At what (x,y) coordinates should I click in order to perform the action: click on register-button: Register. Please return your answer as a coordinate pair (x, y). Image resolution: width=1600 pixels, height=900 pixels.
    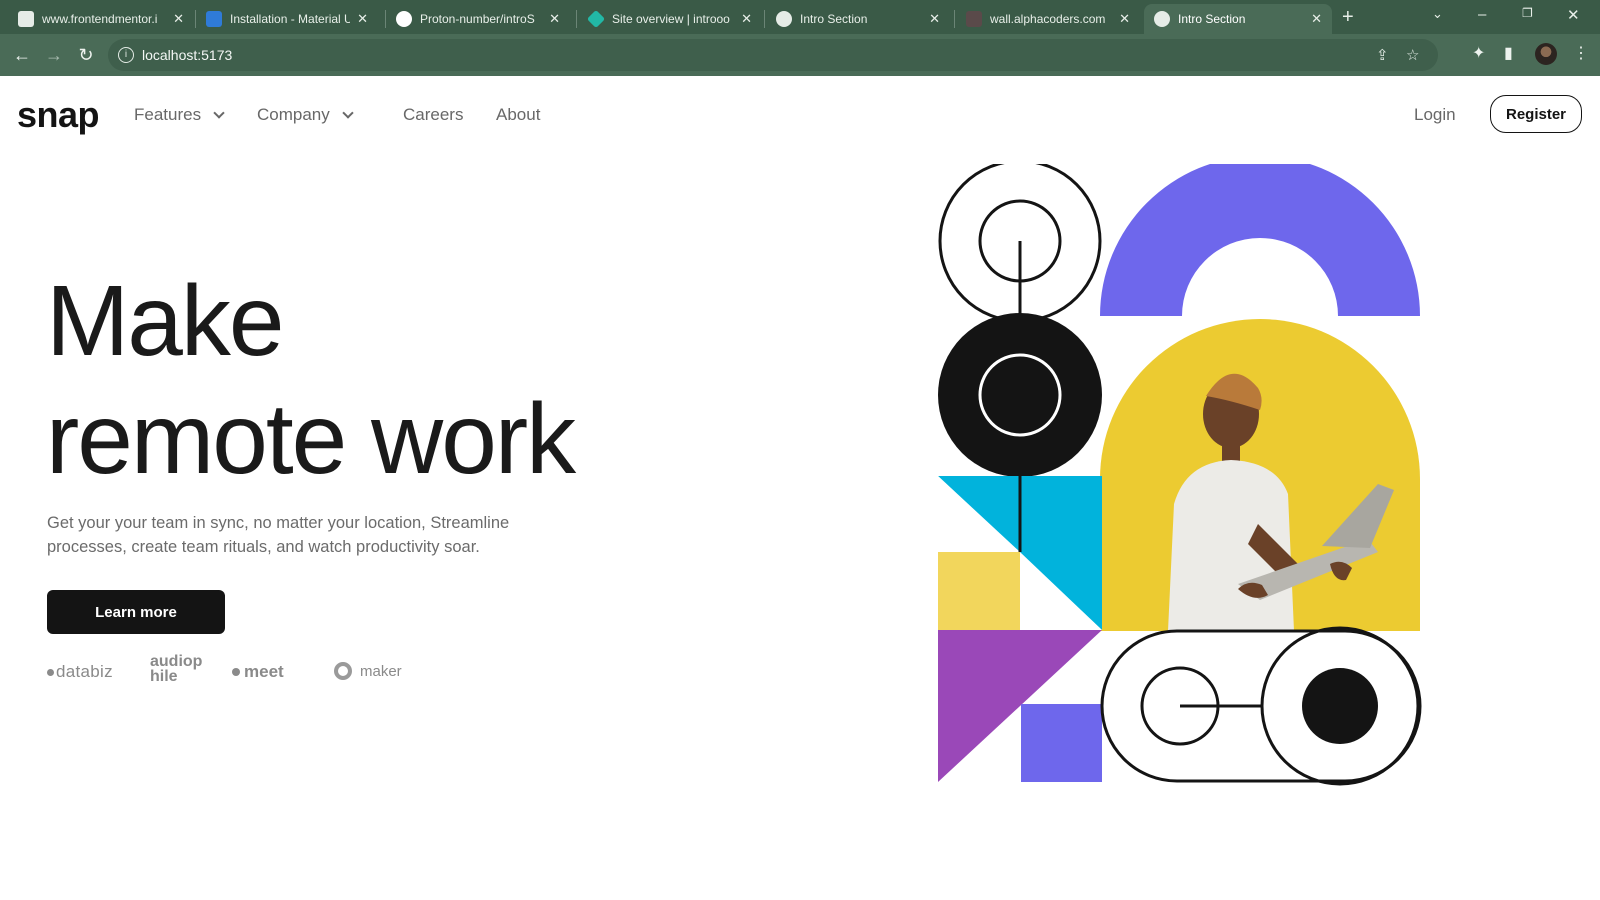
    Looking at the image, I should click on (1536, 114).